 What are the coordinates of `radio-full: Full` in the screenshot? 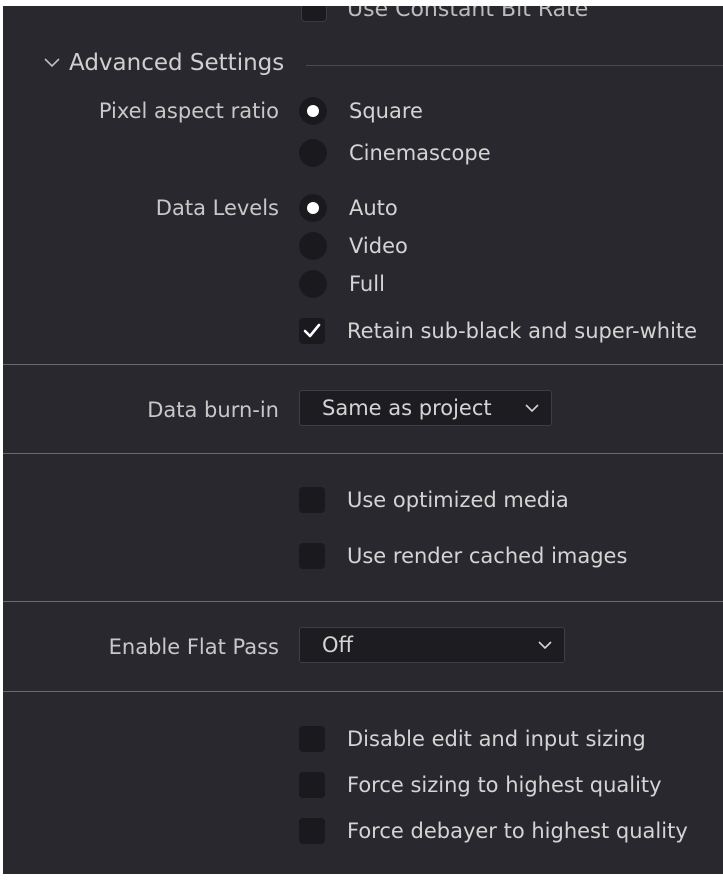 It's located at (342, 284).